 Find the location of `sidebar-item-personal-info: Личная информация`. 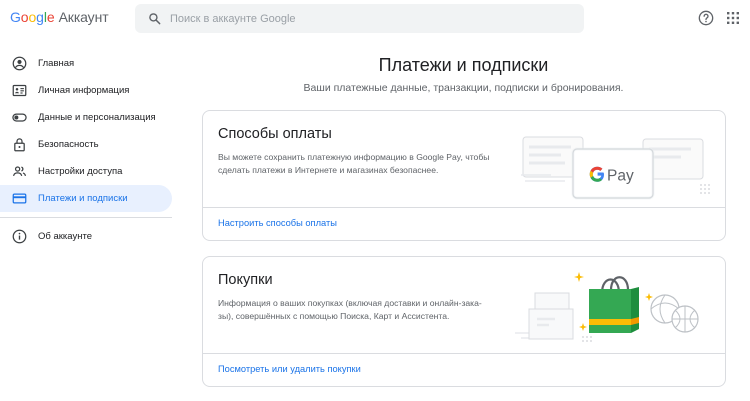

sidebar-item-personal-info: Личная информация is located at coordinates (86, 90).